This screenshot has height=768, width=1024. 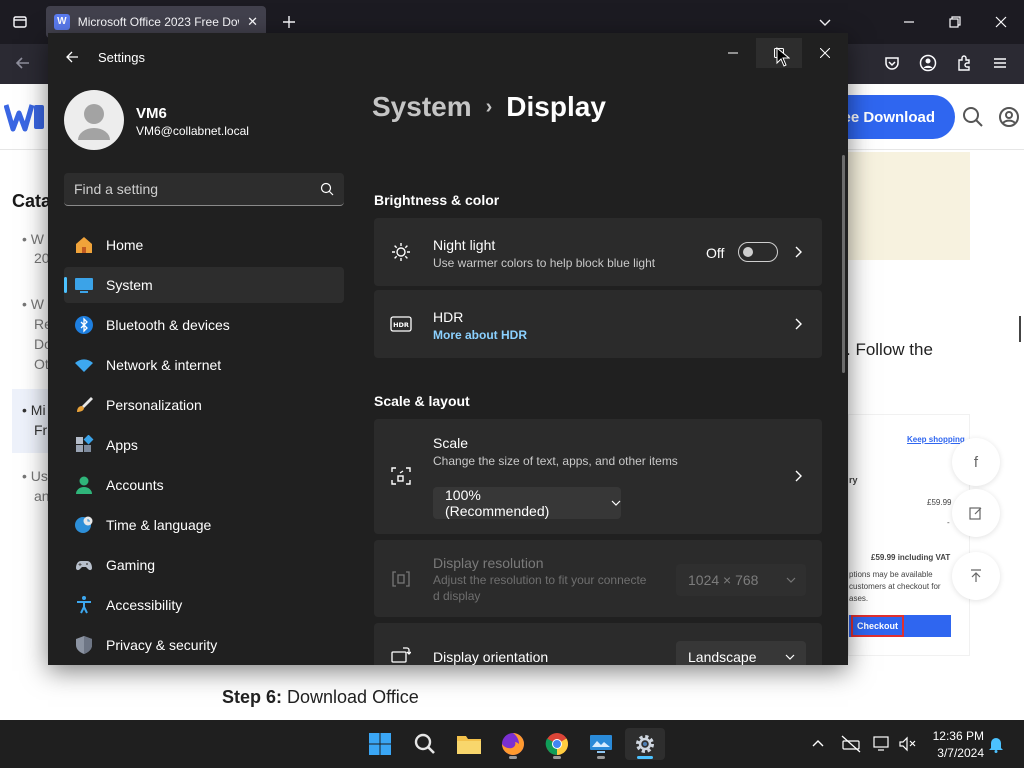 What do you see at coordinates (878, 626) in the screenshot?
I see `checkout-label: Checkout` at bounding box center [878, 626].